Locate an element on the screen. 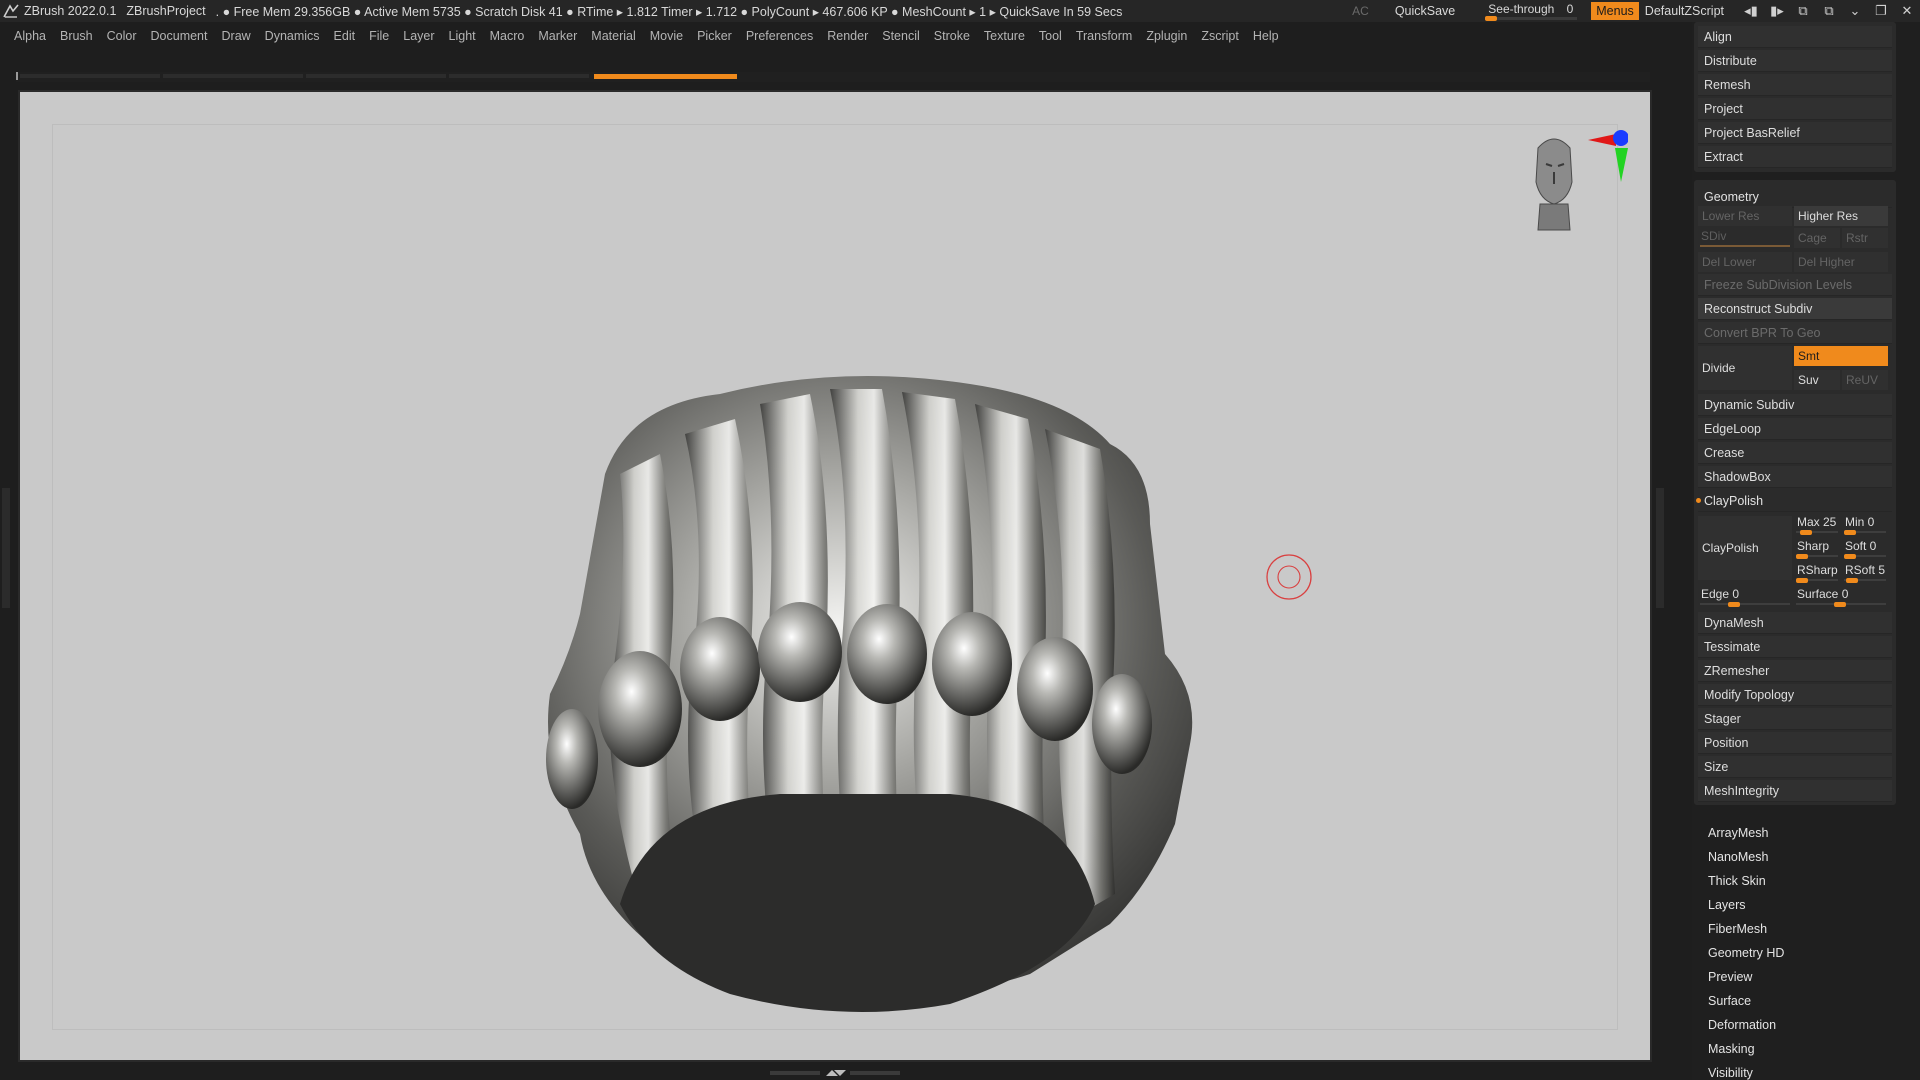 This screenshot has width=1920, height=1080. menu-item: Color is located at coordinates (122, 36).